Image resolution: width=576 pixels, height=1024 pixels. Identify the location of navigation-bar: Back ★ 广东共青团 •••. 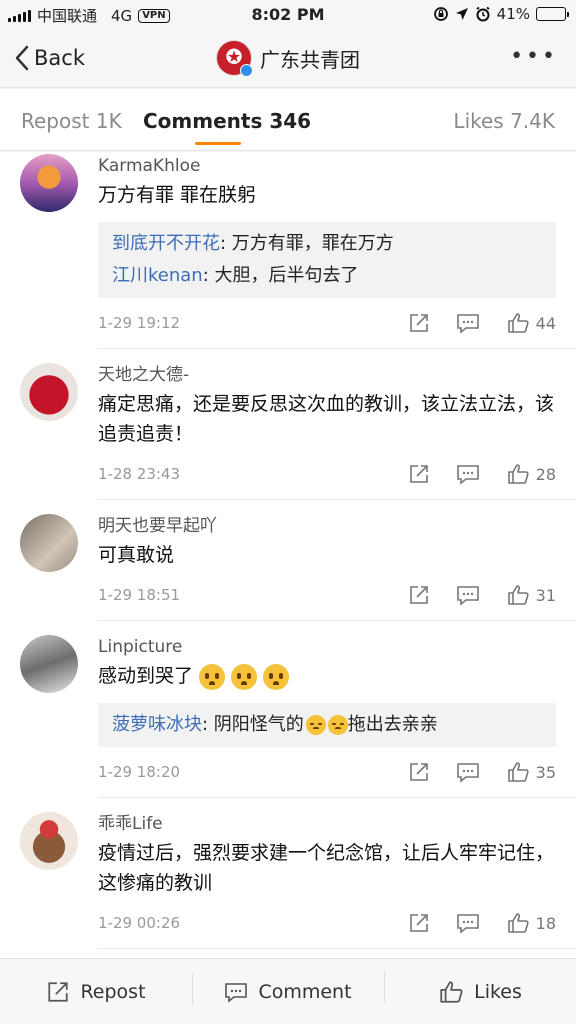
(288, 59).